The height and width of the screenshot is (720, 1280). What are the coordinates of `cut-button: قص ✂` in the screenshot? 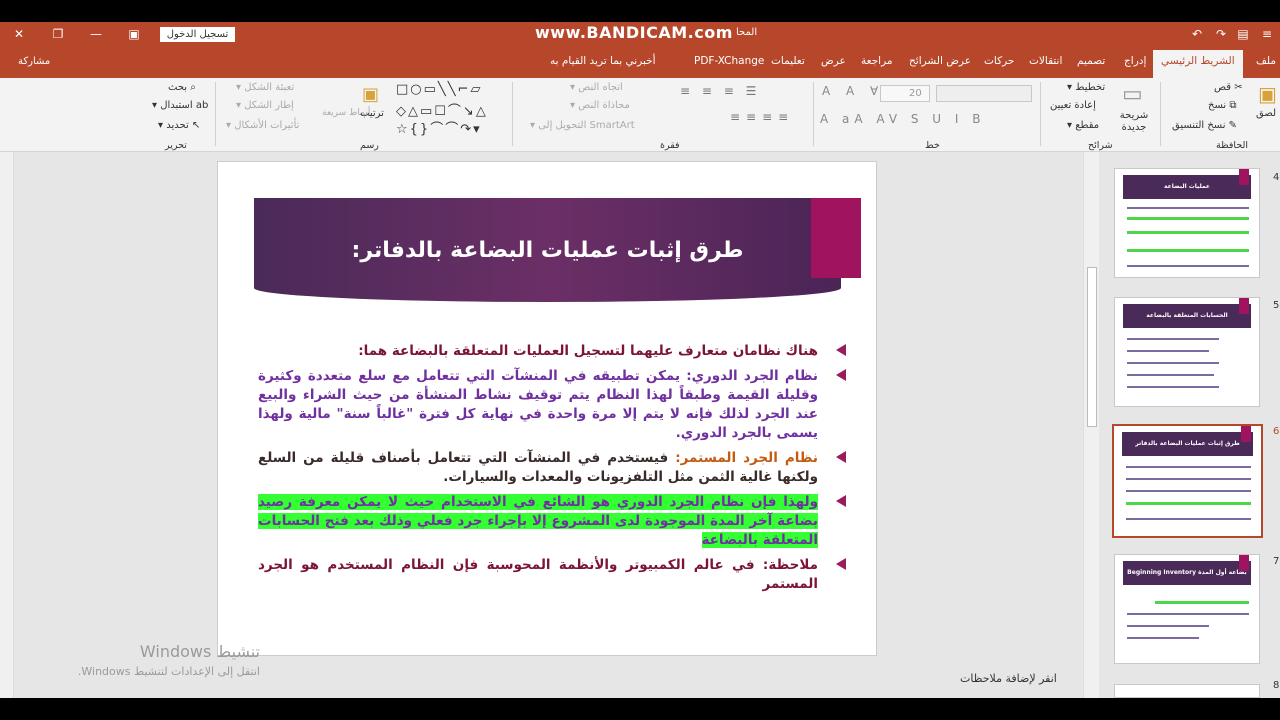 It's located at (1228, 87).